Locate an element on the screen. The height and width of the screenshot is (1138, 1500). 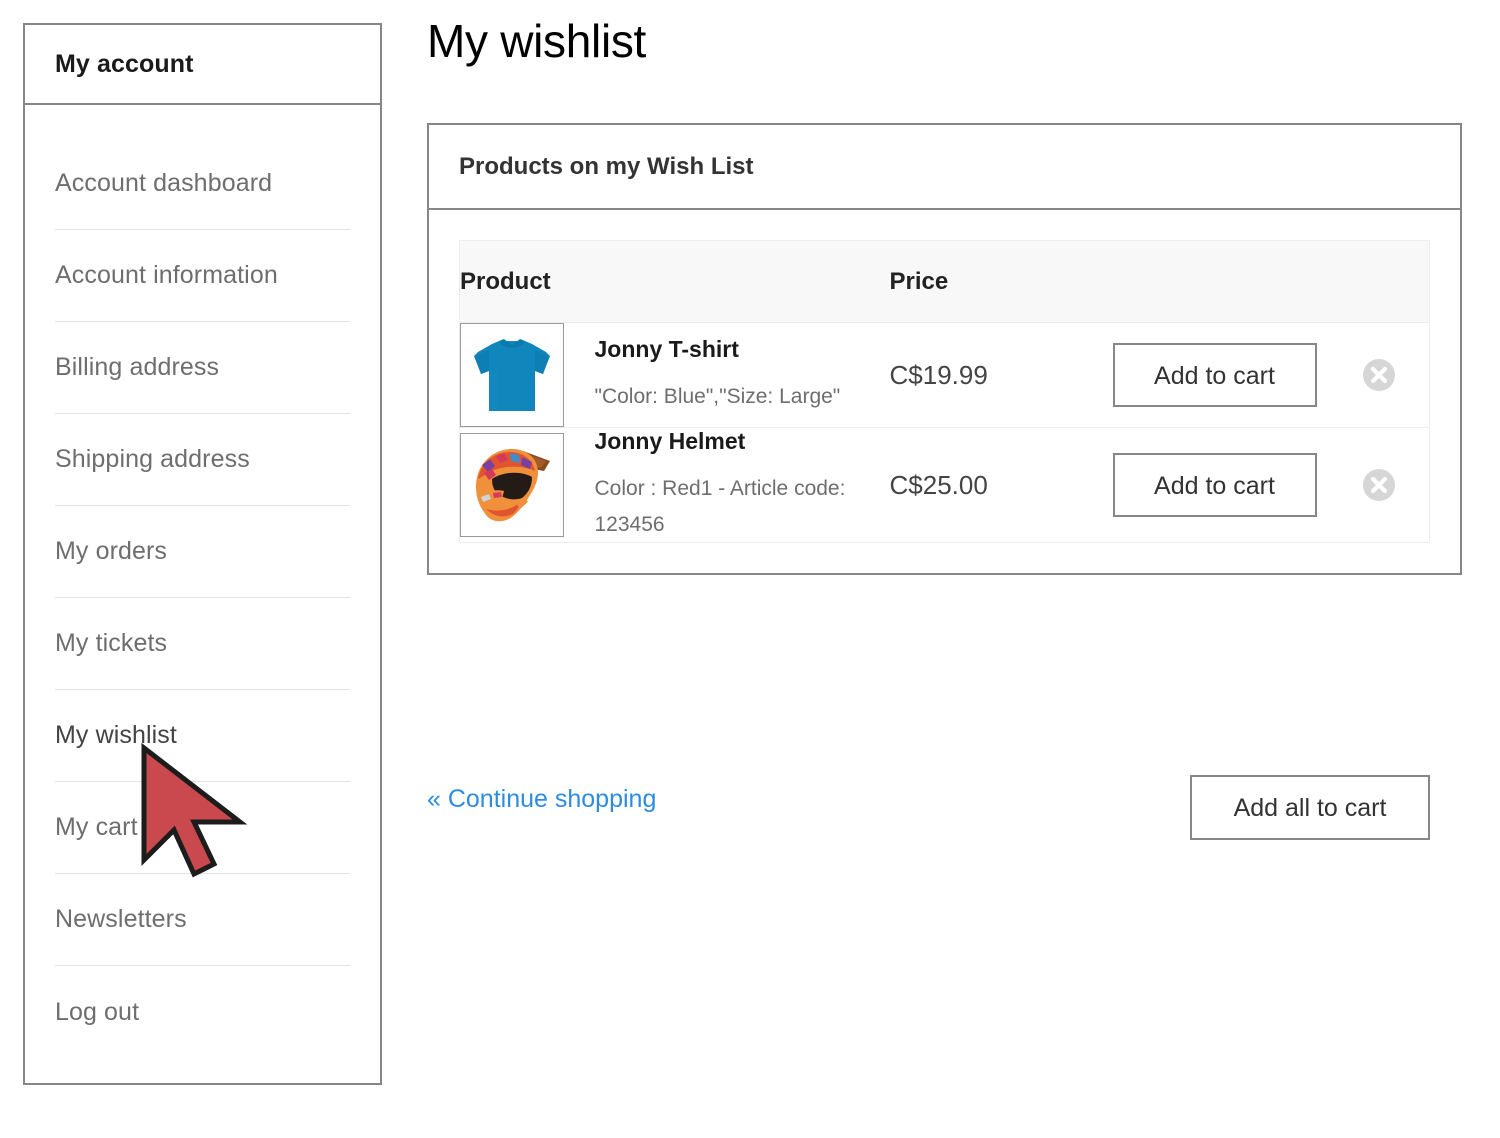
sidebar-item-label: Billing address is located at coordinates (137, 367).